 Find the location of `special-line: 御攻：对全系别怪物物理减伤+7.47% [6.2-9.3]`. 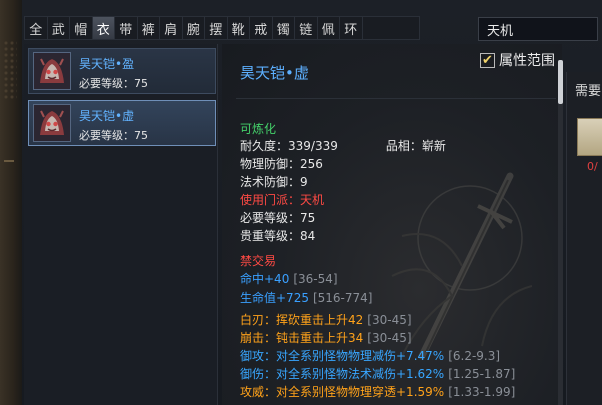

special-line: 御攻：对全系别怪物物理减伤+7.47% [6.2-9.3] is located at coordinates (370, 355).